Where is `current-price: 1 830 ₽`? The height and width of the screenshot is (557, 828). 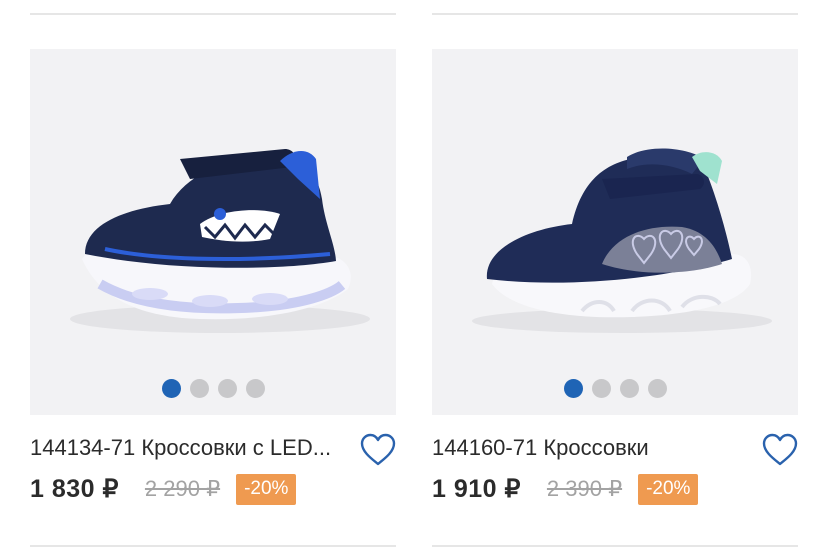 current-price: 1 830 ₽ is located at coordinates (74, 489).